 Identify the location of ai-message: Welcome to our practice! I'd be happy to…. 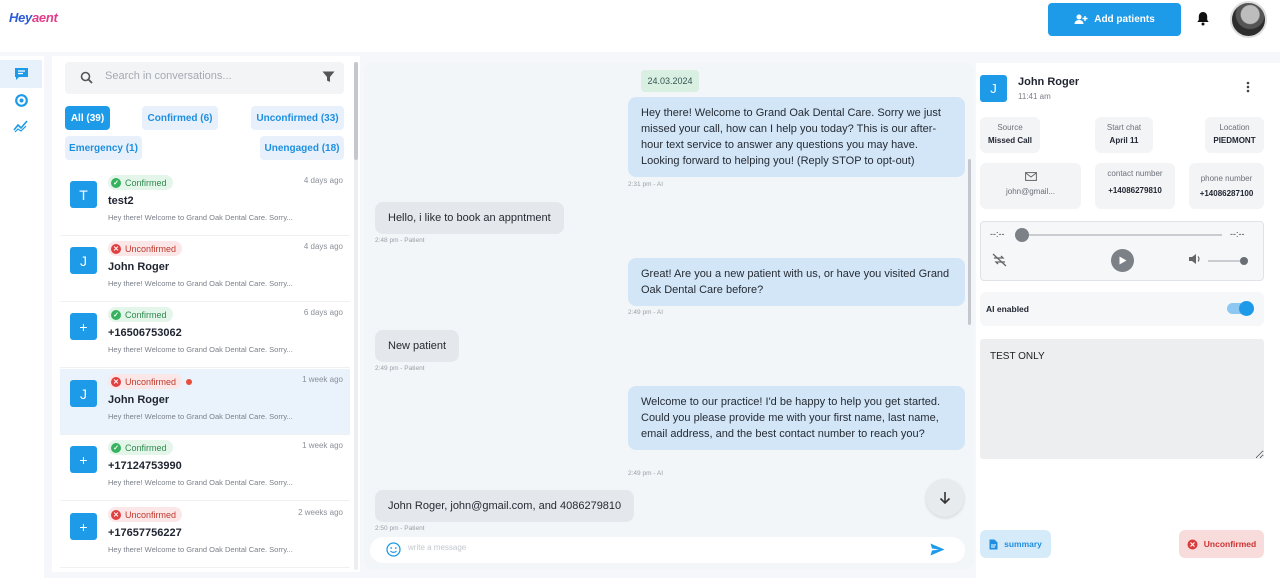
(796, 418).